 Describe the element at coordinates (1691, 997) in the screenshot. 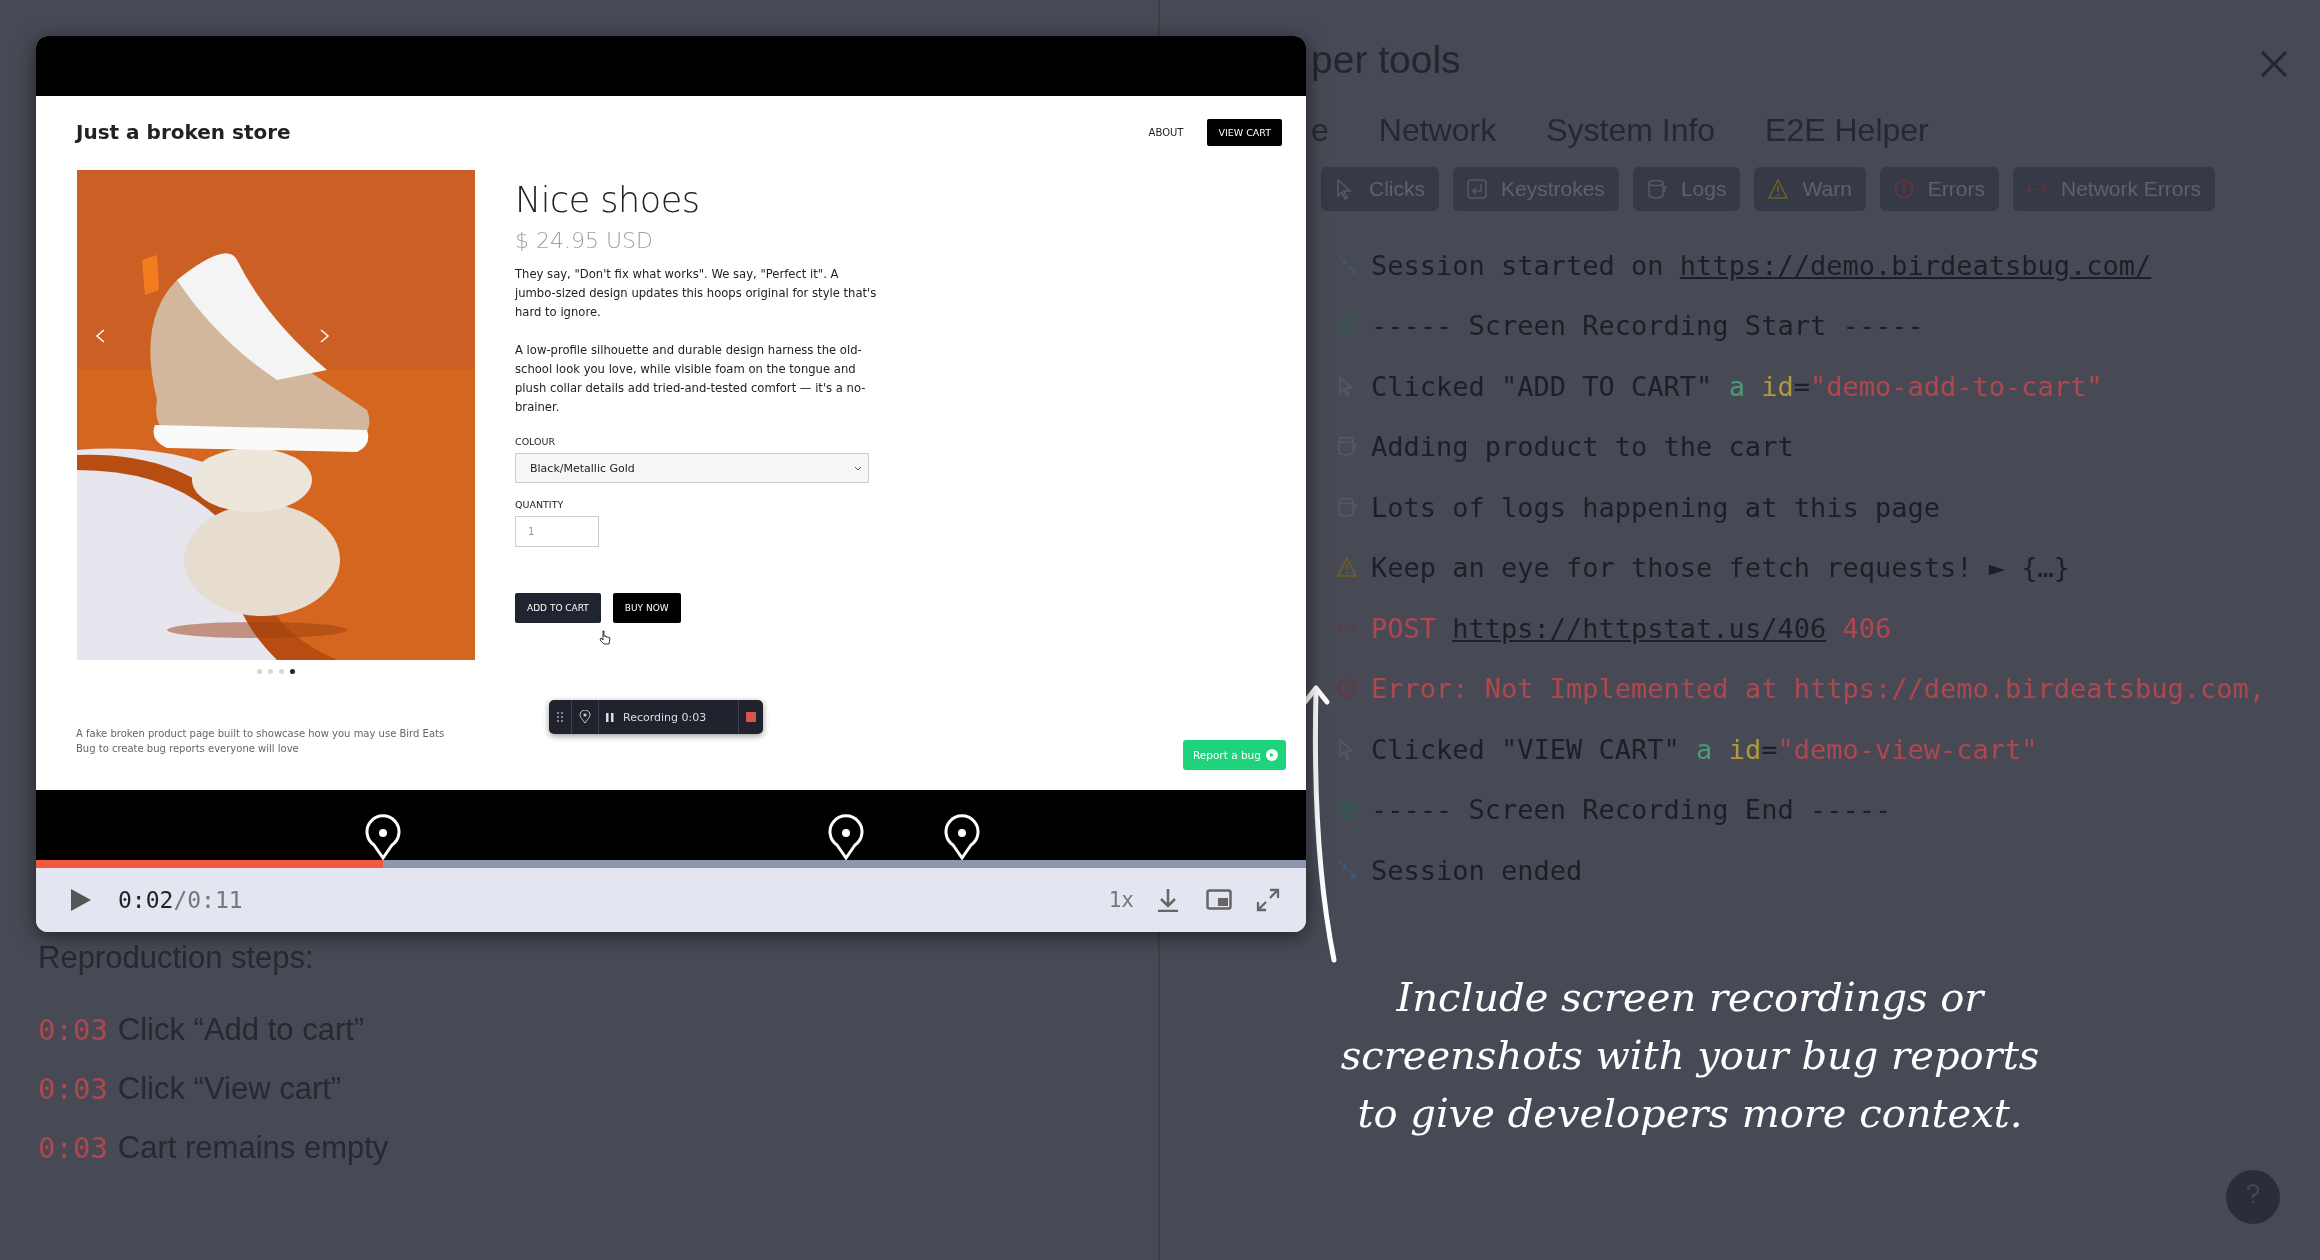

I see `caption-line: Include screen recordings or` at that location.